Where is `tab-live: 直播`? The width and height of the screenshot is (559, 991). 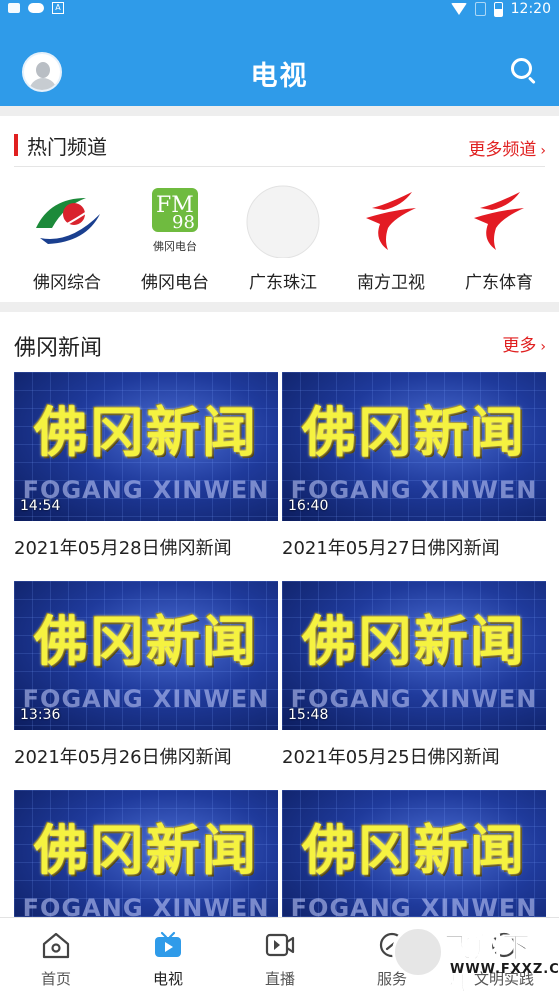
tab-live: 直播 is located at coordinates (280, 954).